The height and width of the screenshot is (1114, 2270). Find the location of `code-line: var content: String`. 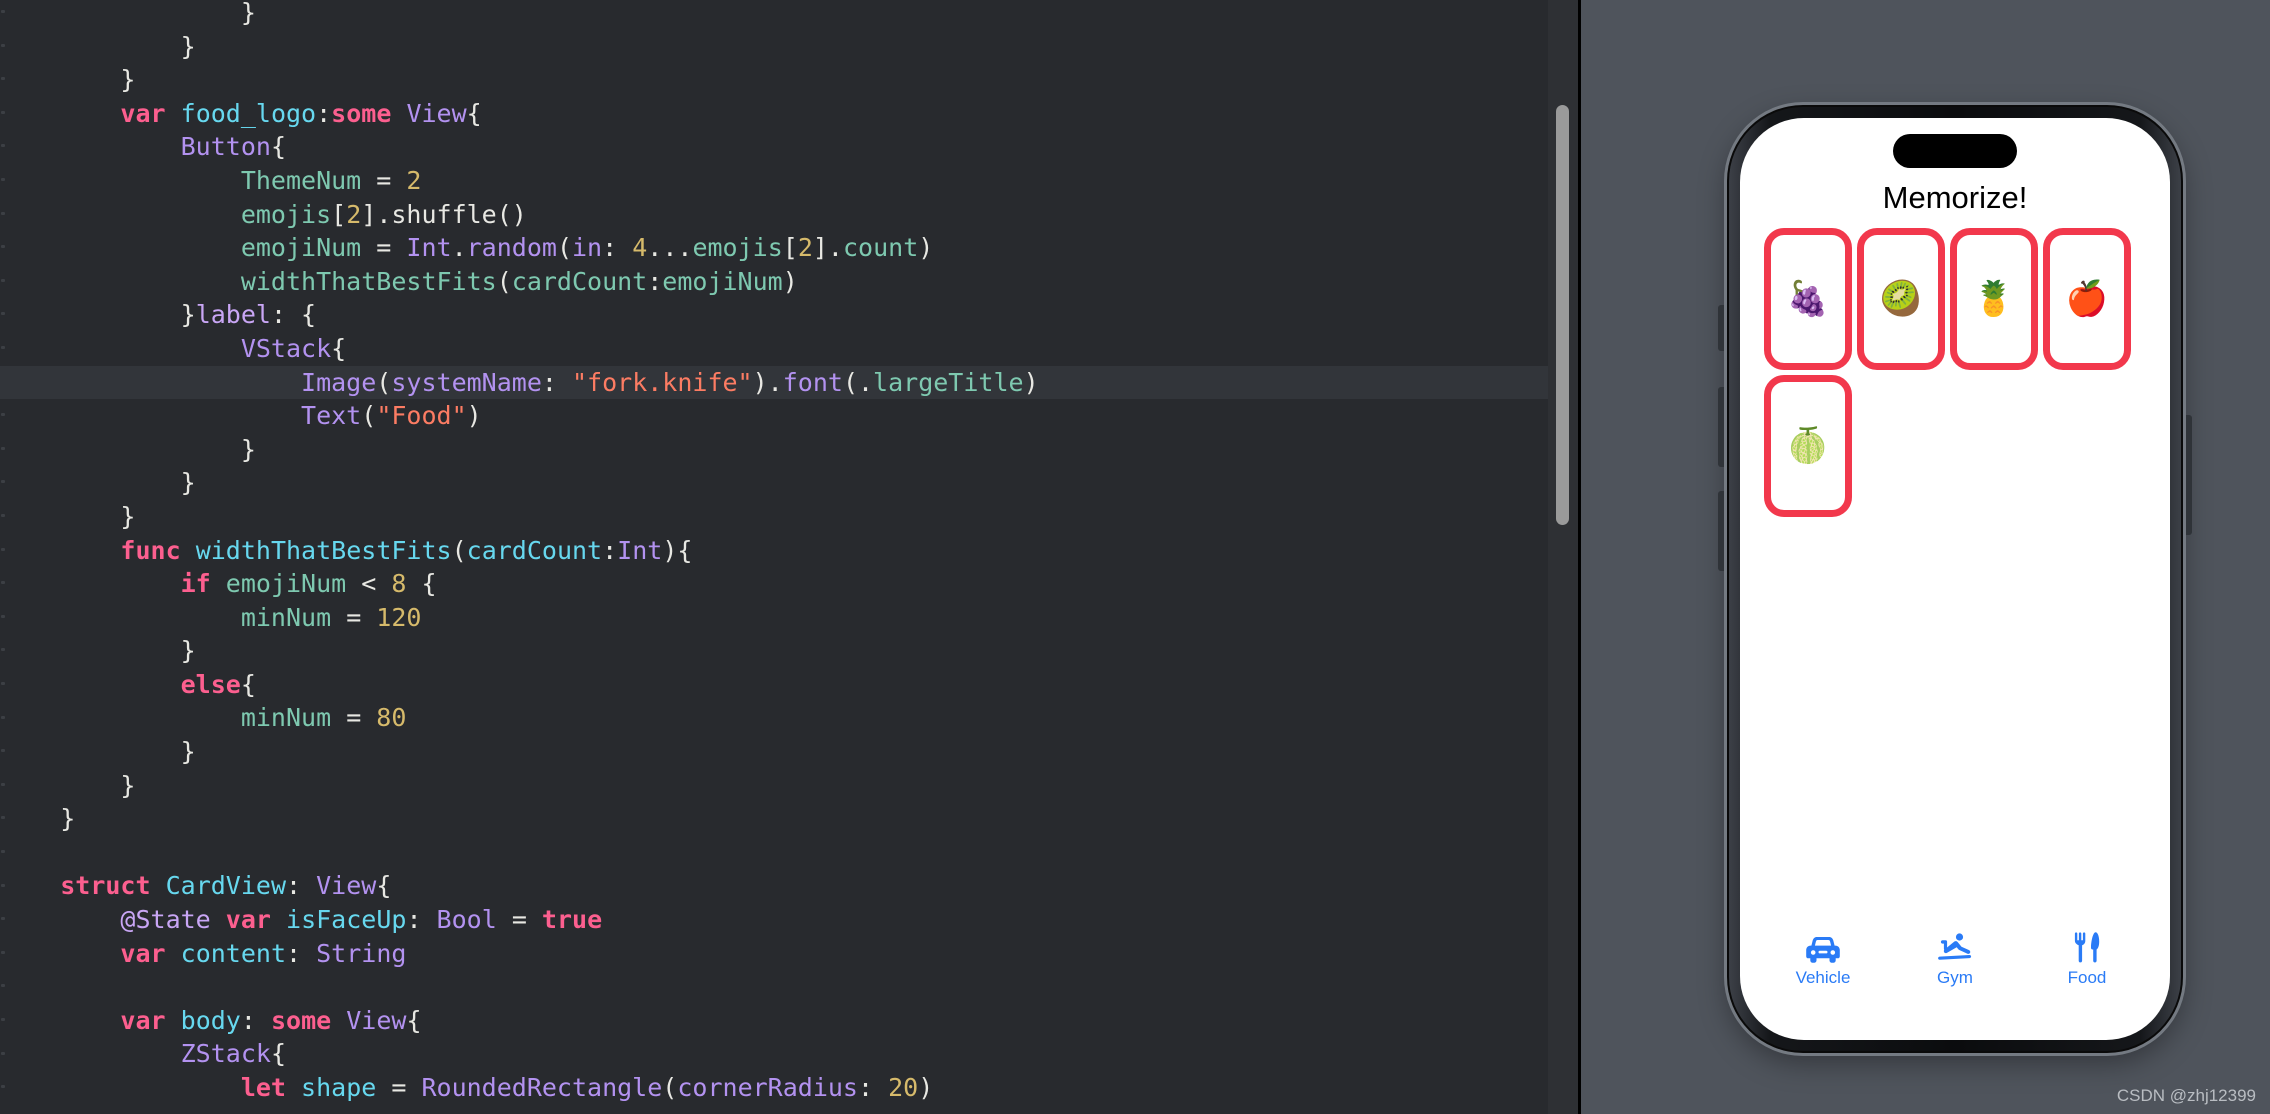

code-line: var content: String is located at coordinates (774, 954).